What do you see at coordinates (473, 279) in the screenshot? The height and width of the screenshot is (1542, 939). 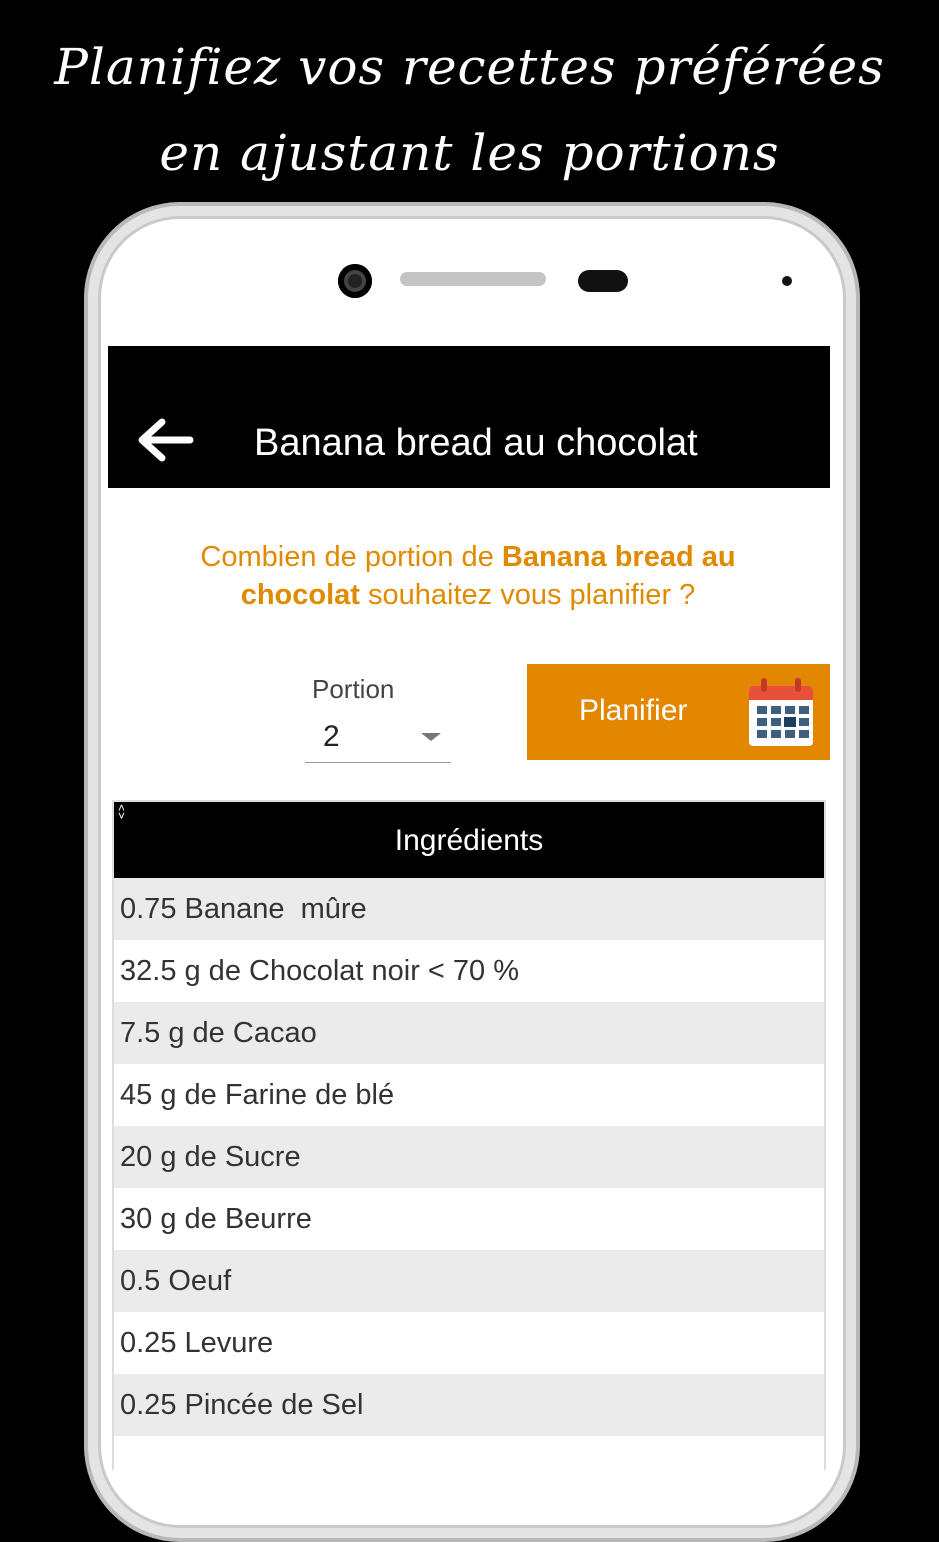 I see `earpiece-speaker` at bounding box center [473, 279].